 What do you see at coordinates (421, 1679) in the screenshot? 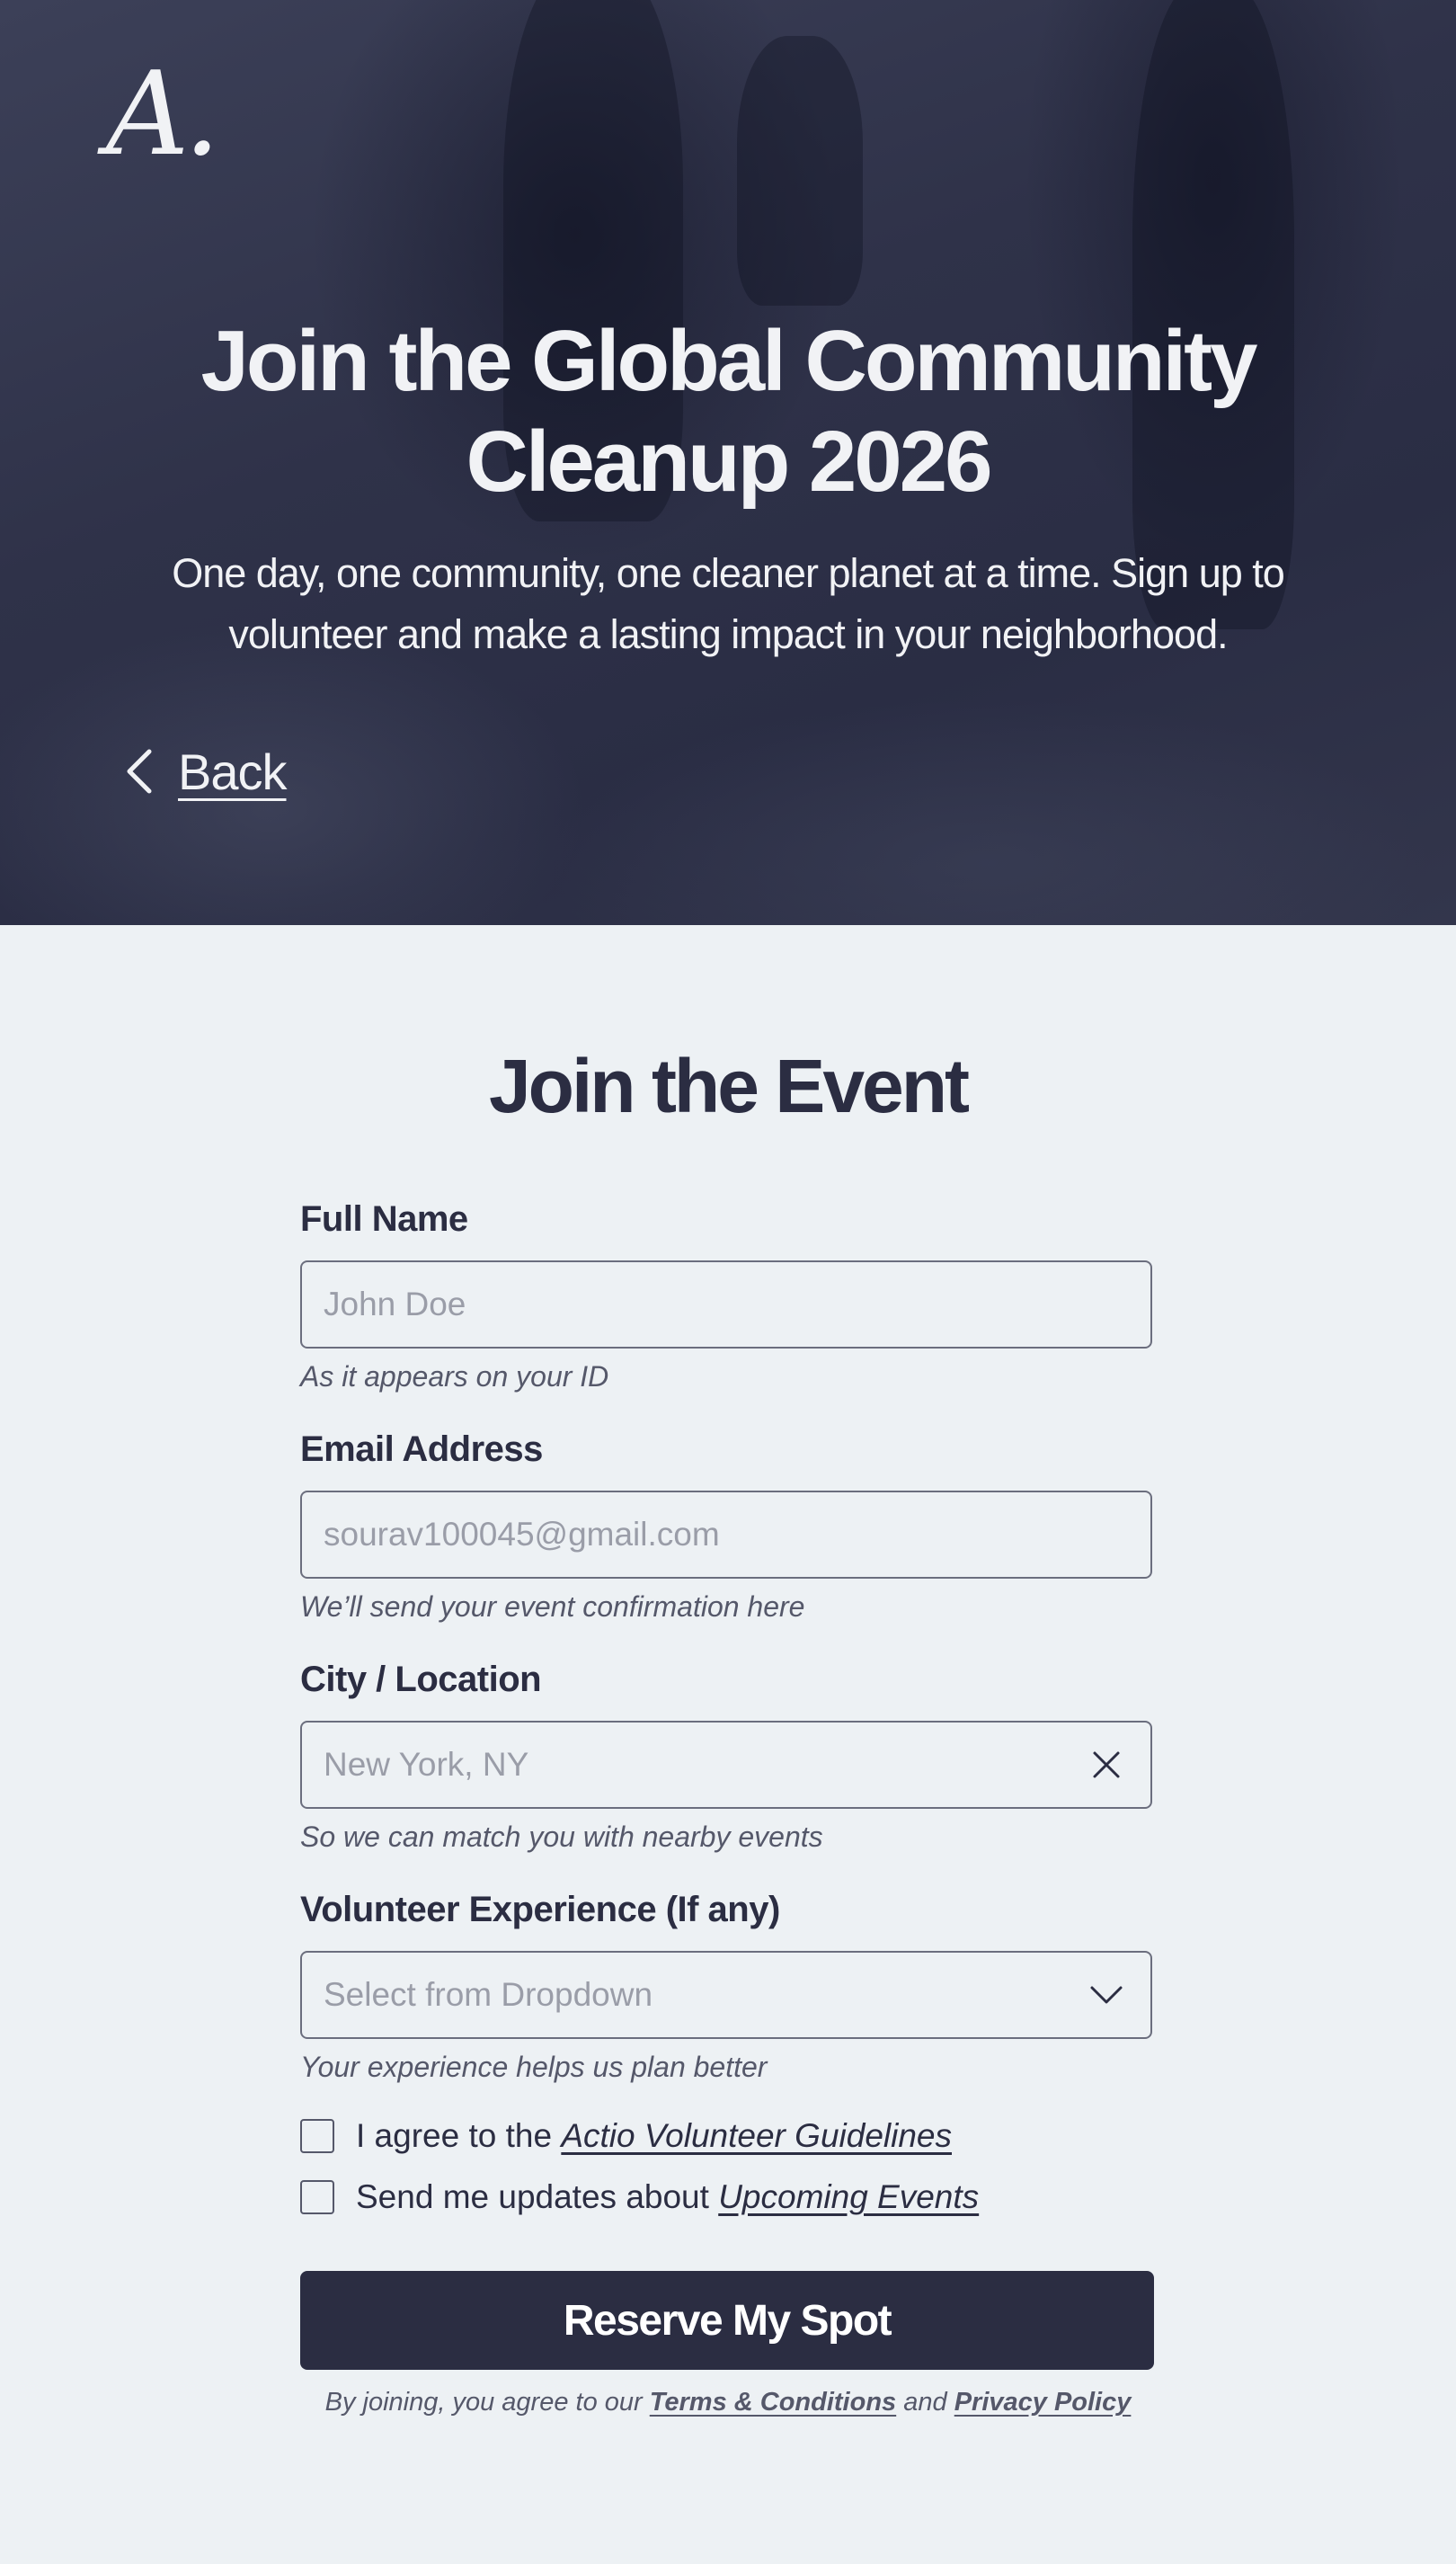
I see `city-label: City / Location` at bounding box center [421, 1679].